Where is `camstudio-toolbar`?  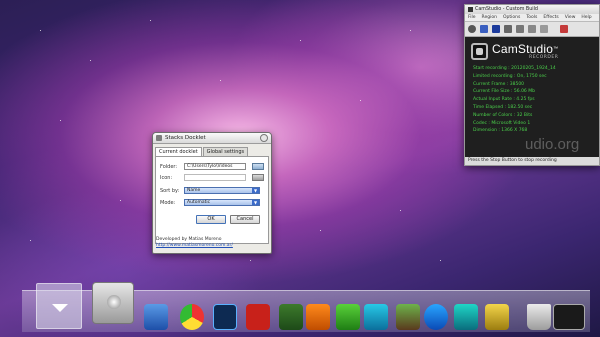 camstudio-toolbar is located at coordinates (532, 29).